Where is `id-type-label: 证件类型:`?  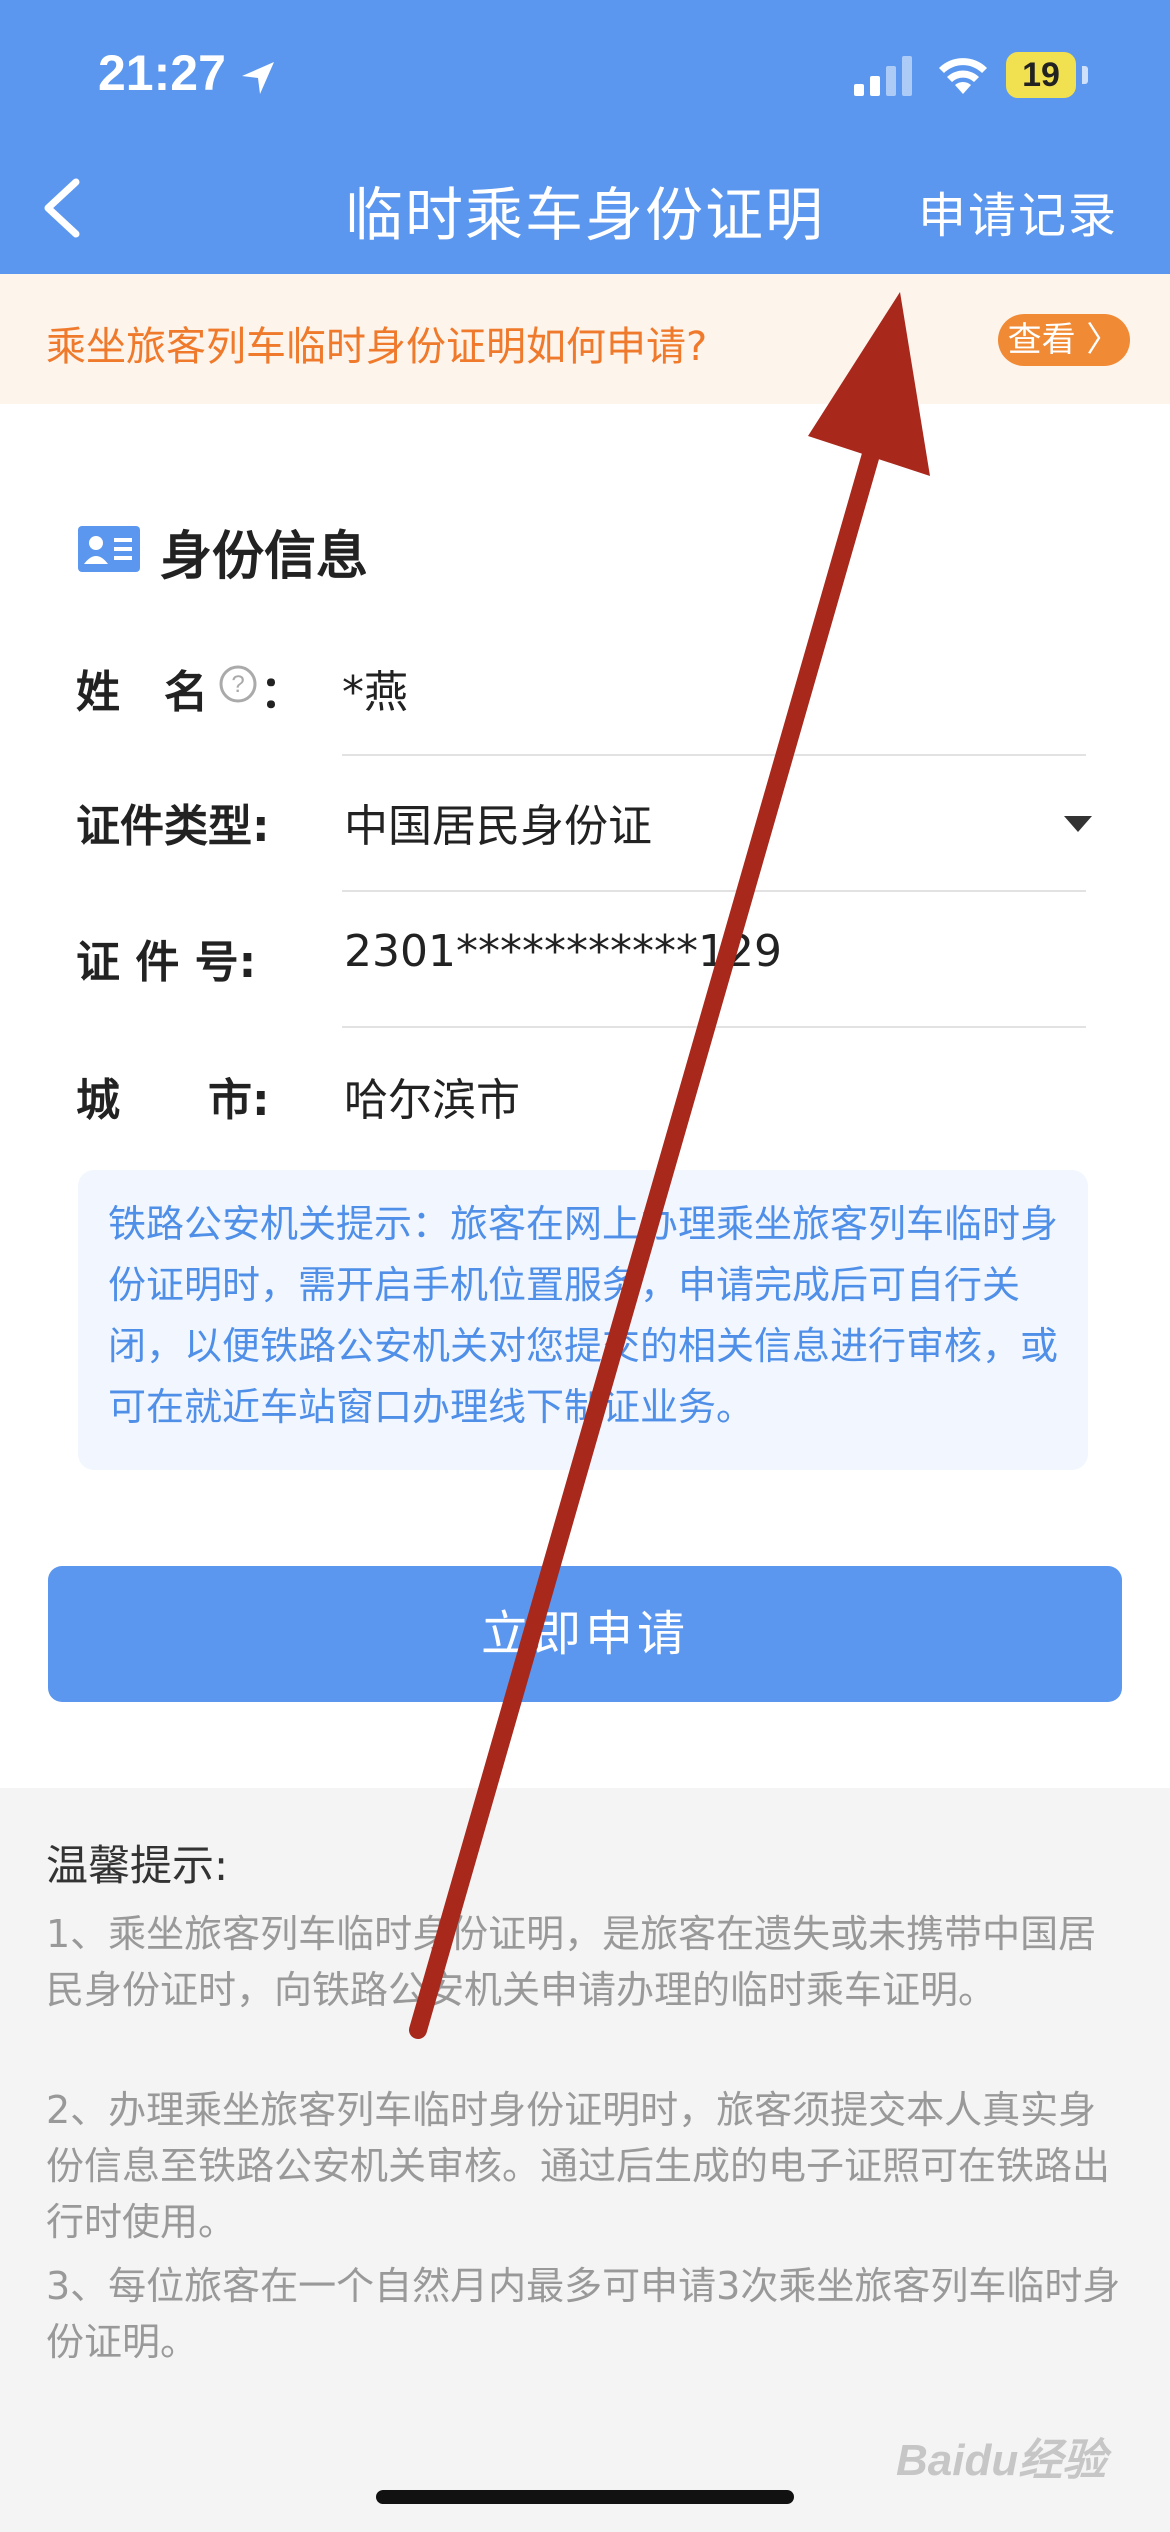 id-type-label: 证件类型: is located at coordinates (173, 826).